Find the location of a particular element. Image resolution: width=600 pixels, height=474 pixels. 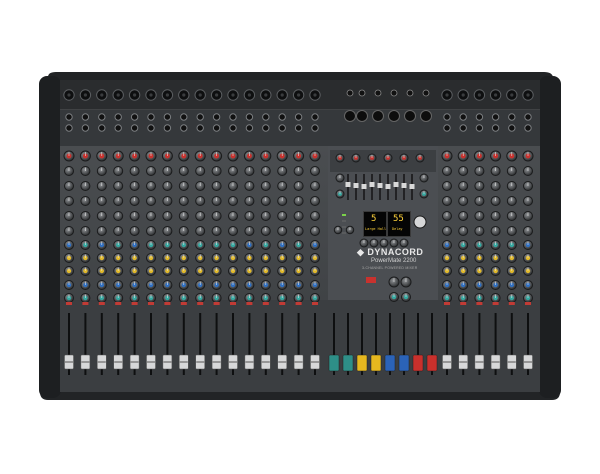

brand-logo: ◆ DYNACORD is located at coordinates (390, 252).